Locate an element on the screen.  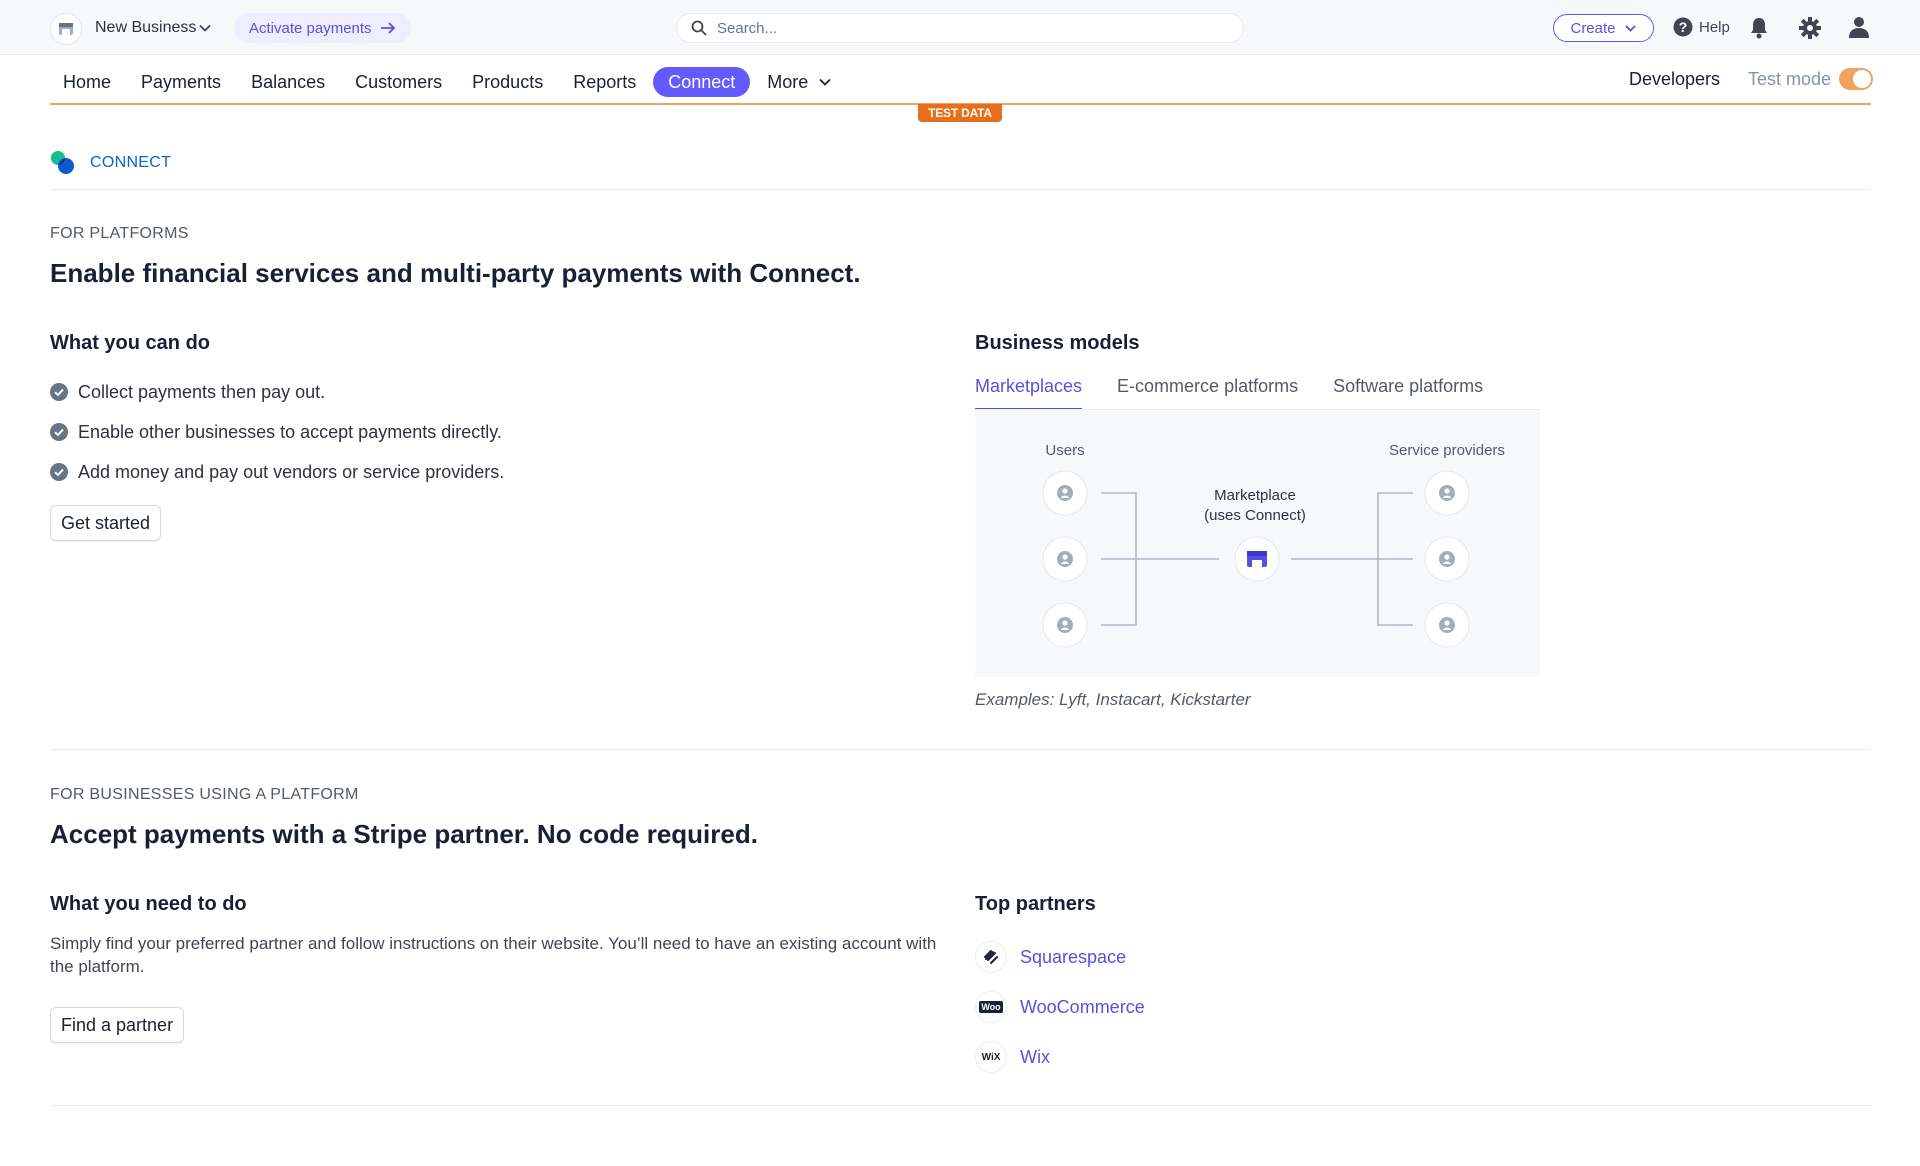
activate-payments-label: Activate payments is located at coordinates (310, 28).